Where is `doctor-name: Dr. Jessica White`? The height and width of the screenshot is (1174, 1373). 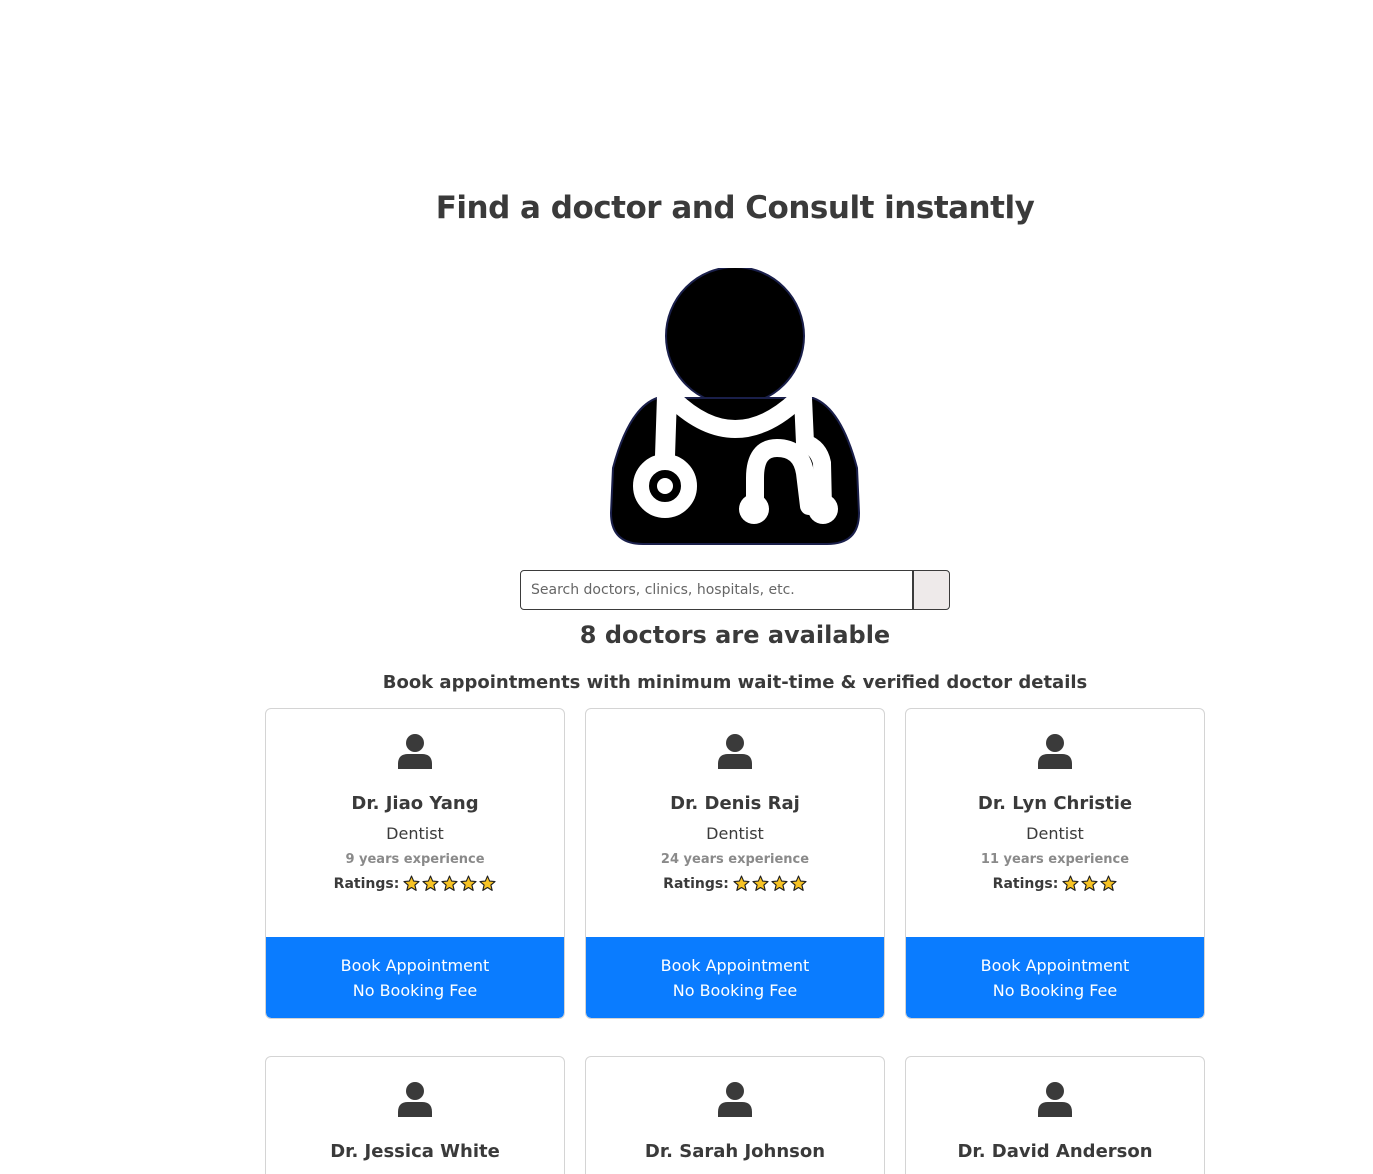 doctor-name: Dr. Jessica White is located at coordinates (415, 1151).